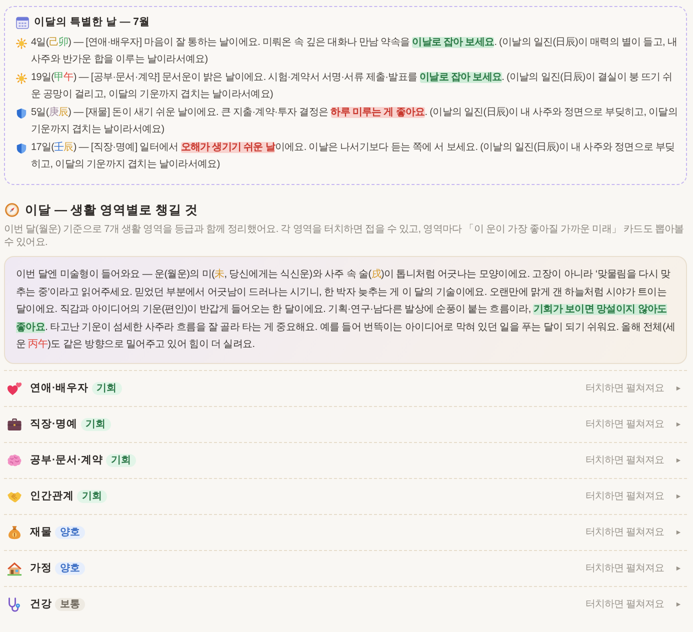 This screenshot has width=693, height=632. What do you see at coordinates (14, 460) in the screenshot?
I see `brain-icon` at bounding box center [14, 460].